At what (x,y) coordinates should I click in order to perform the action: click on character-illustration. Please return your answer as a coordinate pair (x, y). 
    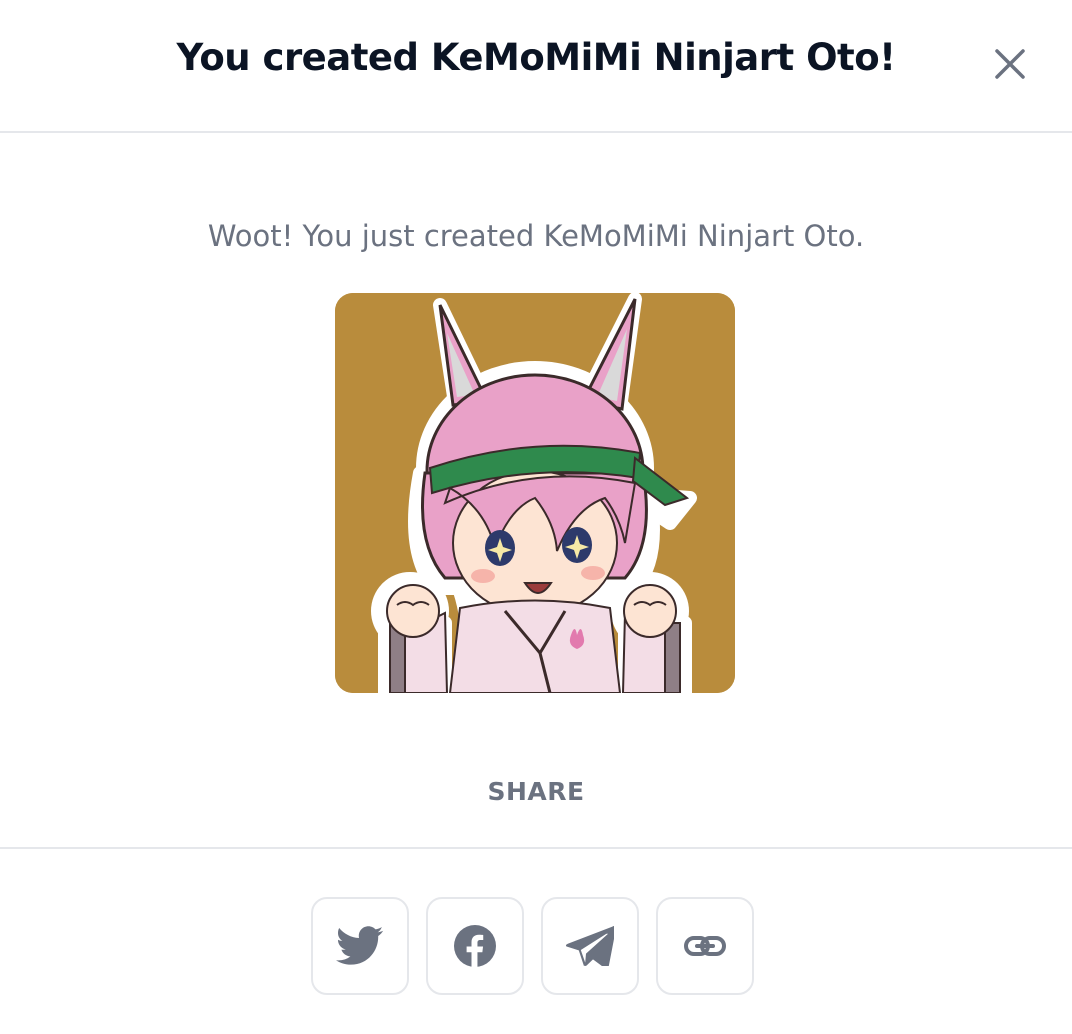
    Looking at the image, I should click on (535, 493).